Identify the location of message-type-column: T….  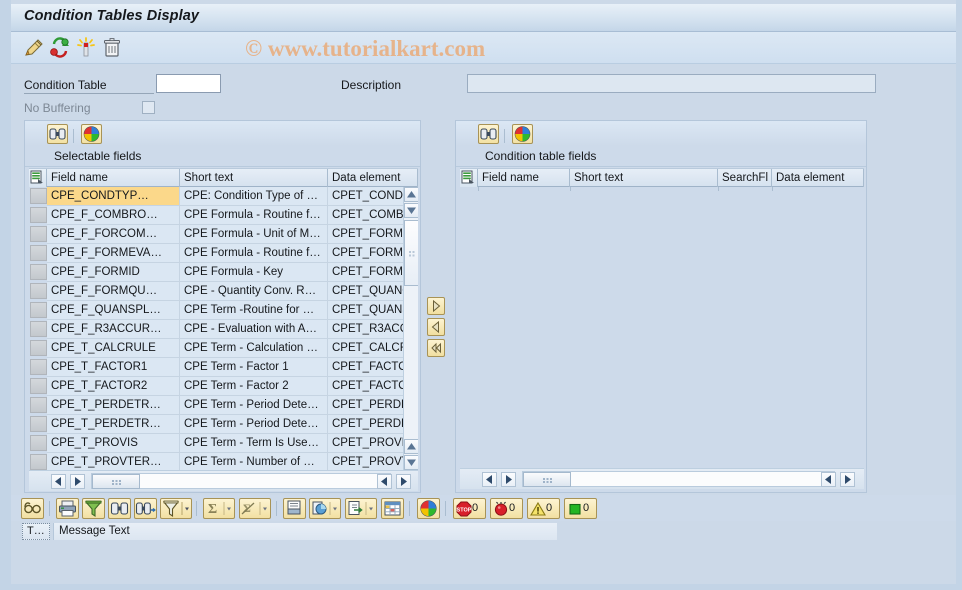
(36, 531).